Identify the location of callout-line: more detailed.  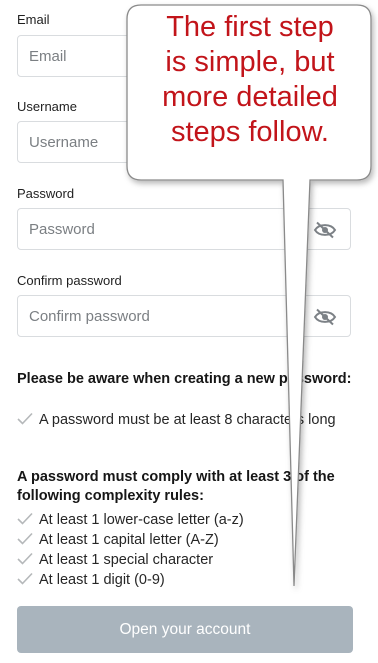
(250, 97).